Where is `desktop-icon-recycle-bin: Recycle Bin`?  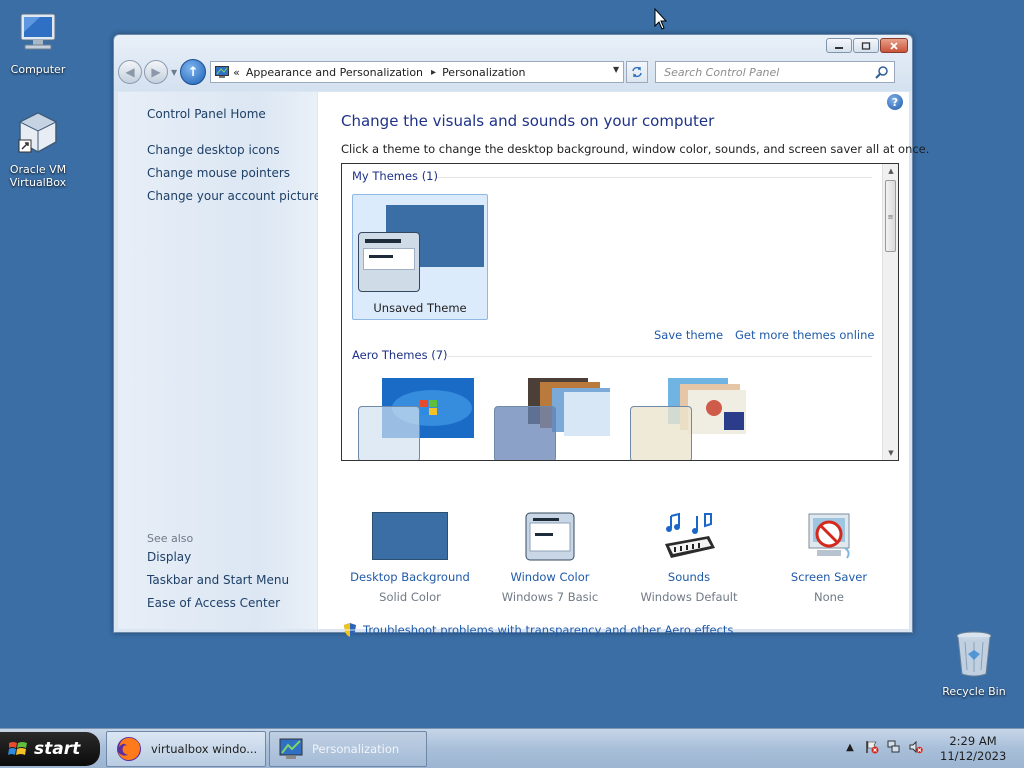
desktop-icon-recycle-bin: Recycle Bin is located at coordinates (974, 664).